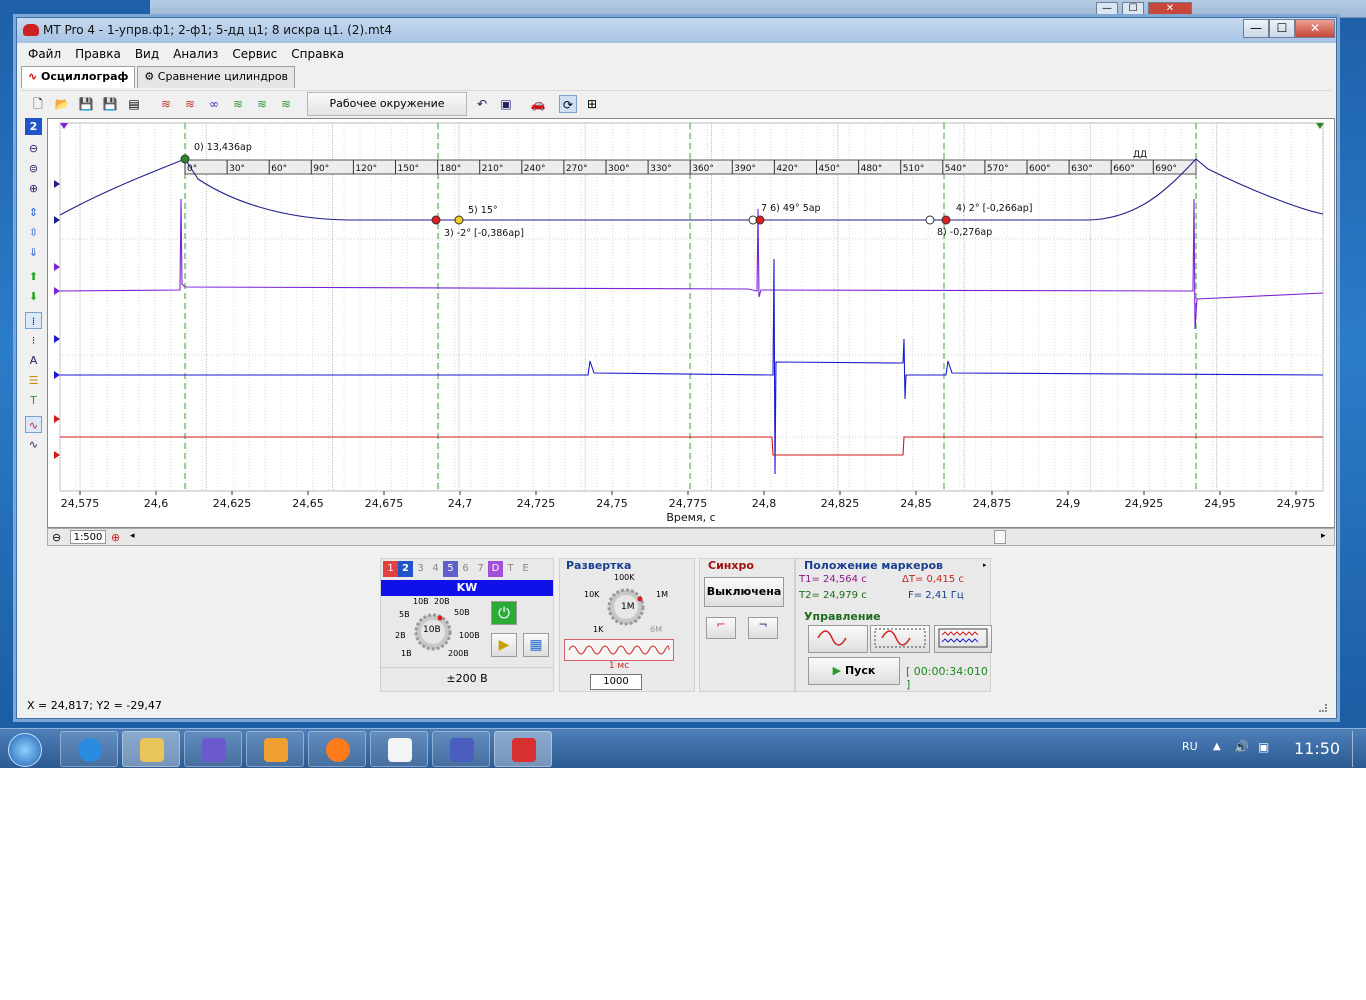 The width and height of the screenshot is (1366, 1000). I want to click on move-up-icon: ⬆, so click(33, 276).